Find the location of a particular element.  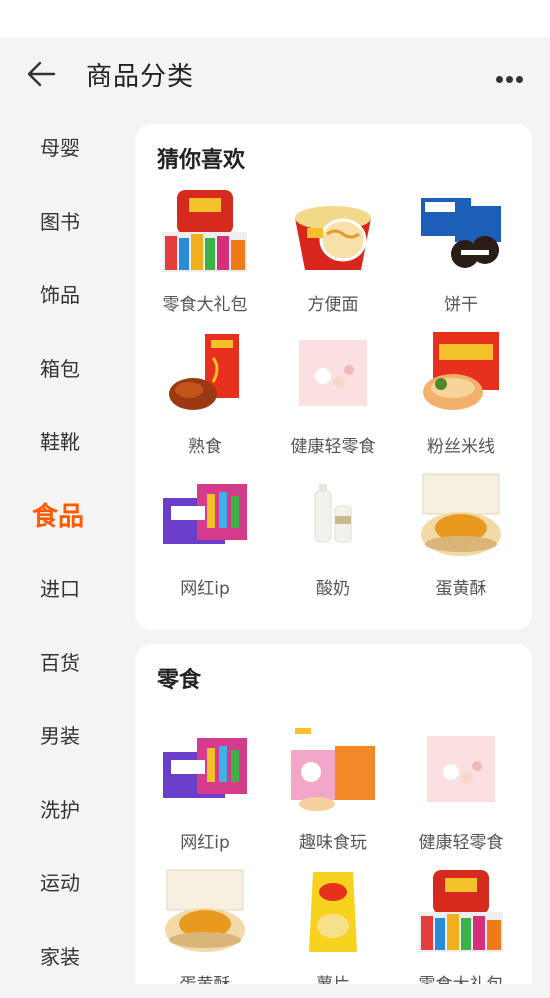

fun-food-toy-image is located at coordinates (333, 769).